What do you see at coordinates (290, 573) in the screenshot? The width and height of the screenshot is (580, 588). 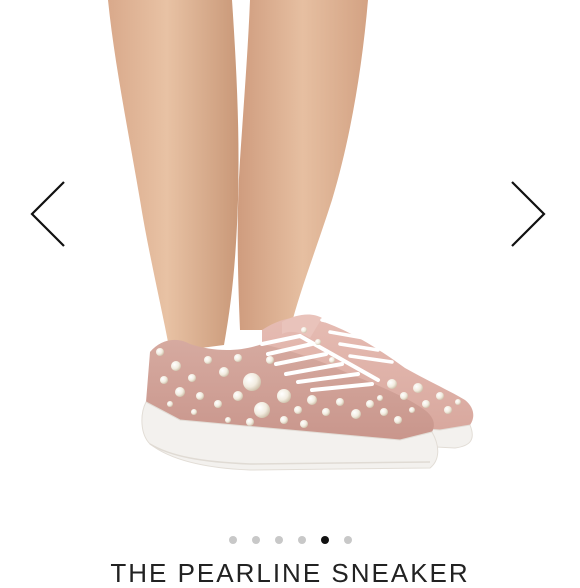 I see `product-title: THE PEARLINE SNEAKER` at bounding box center [290, 573].